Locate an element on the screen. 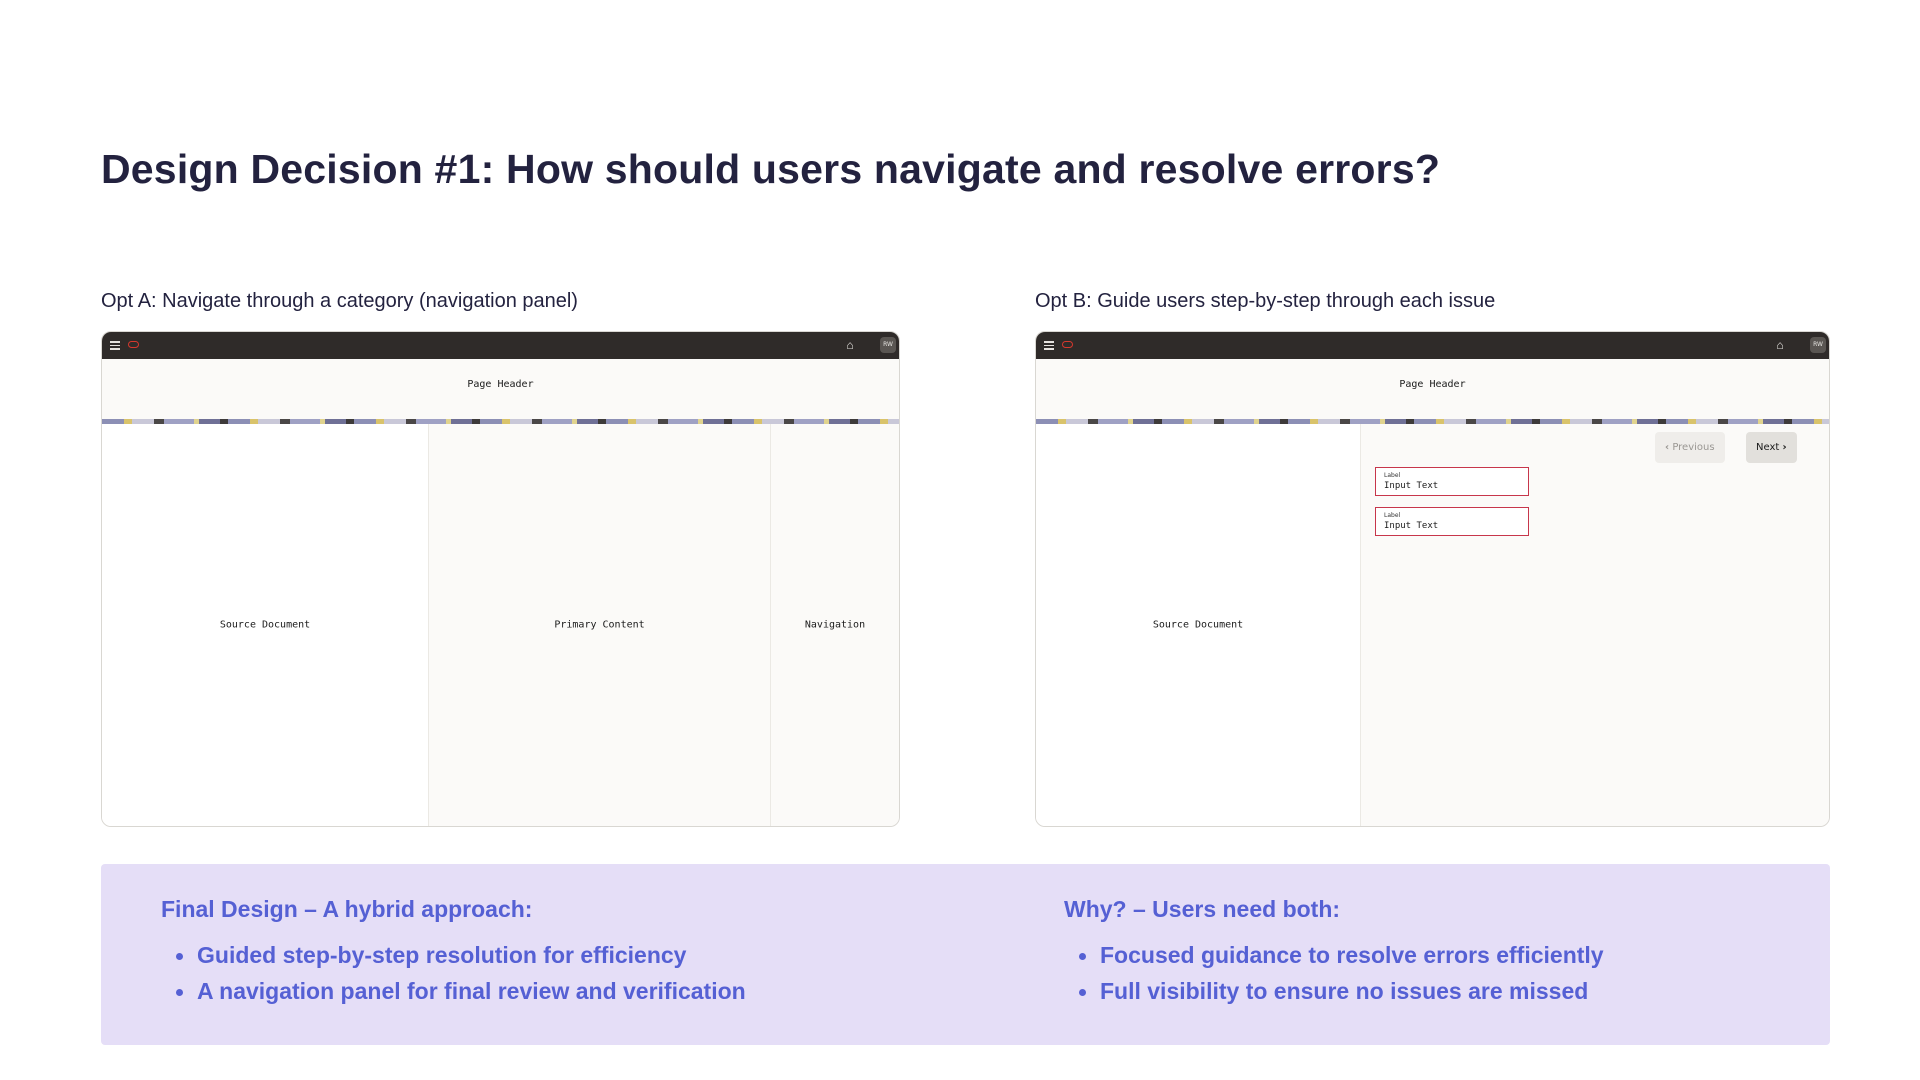 The height and width of the screenshot is (1080, 1920). pane-label: Navigation is located at coordinates (835, 625).